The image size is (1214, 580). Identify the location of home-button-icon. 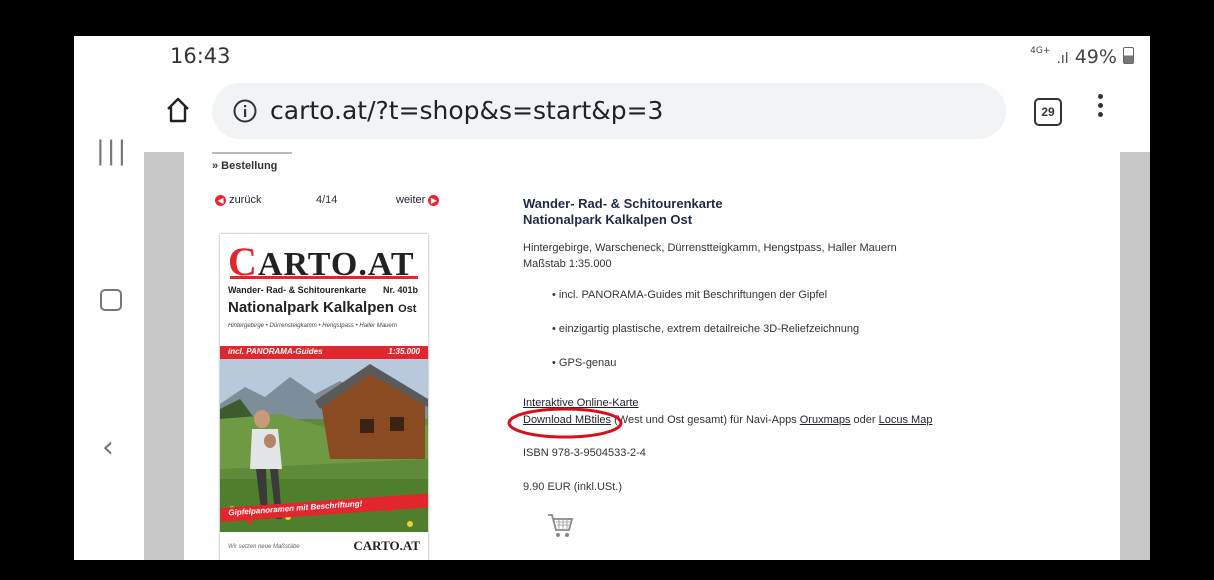
(178, 110).